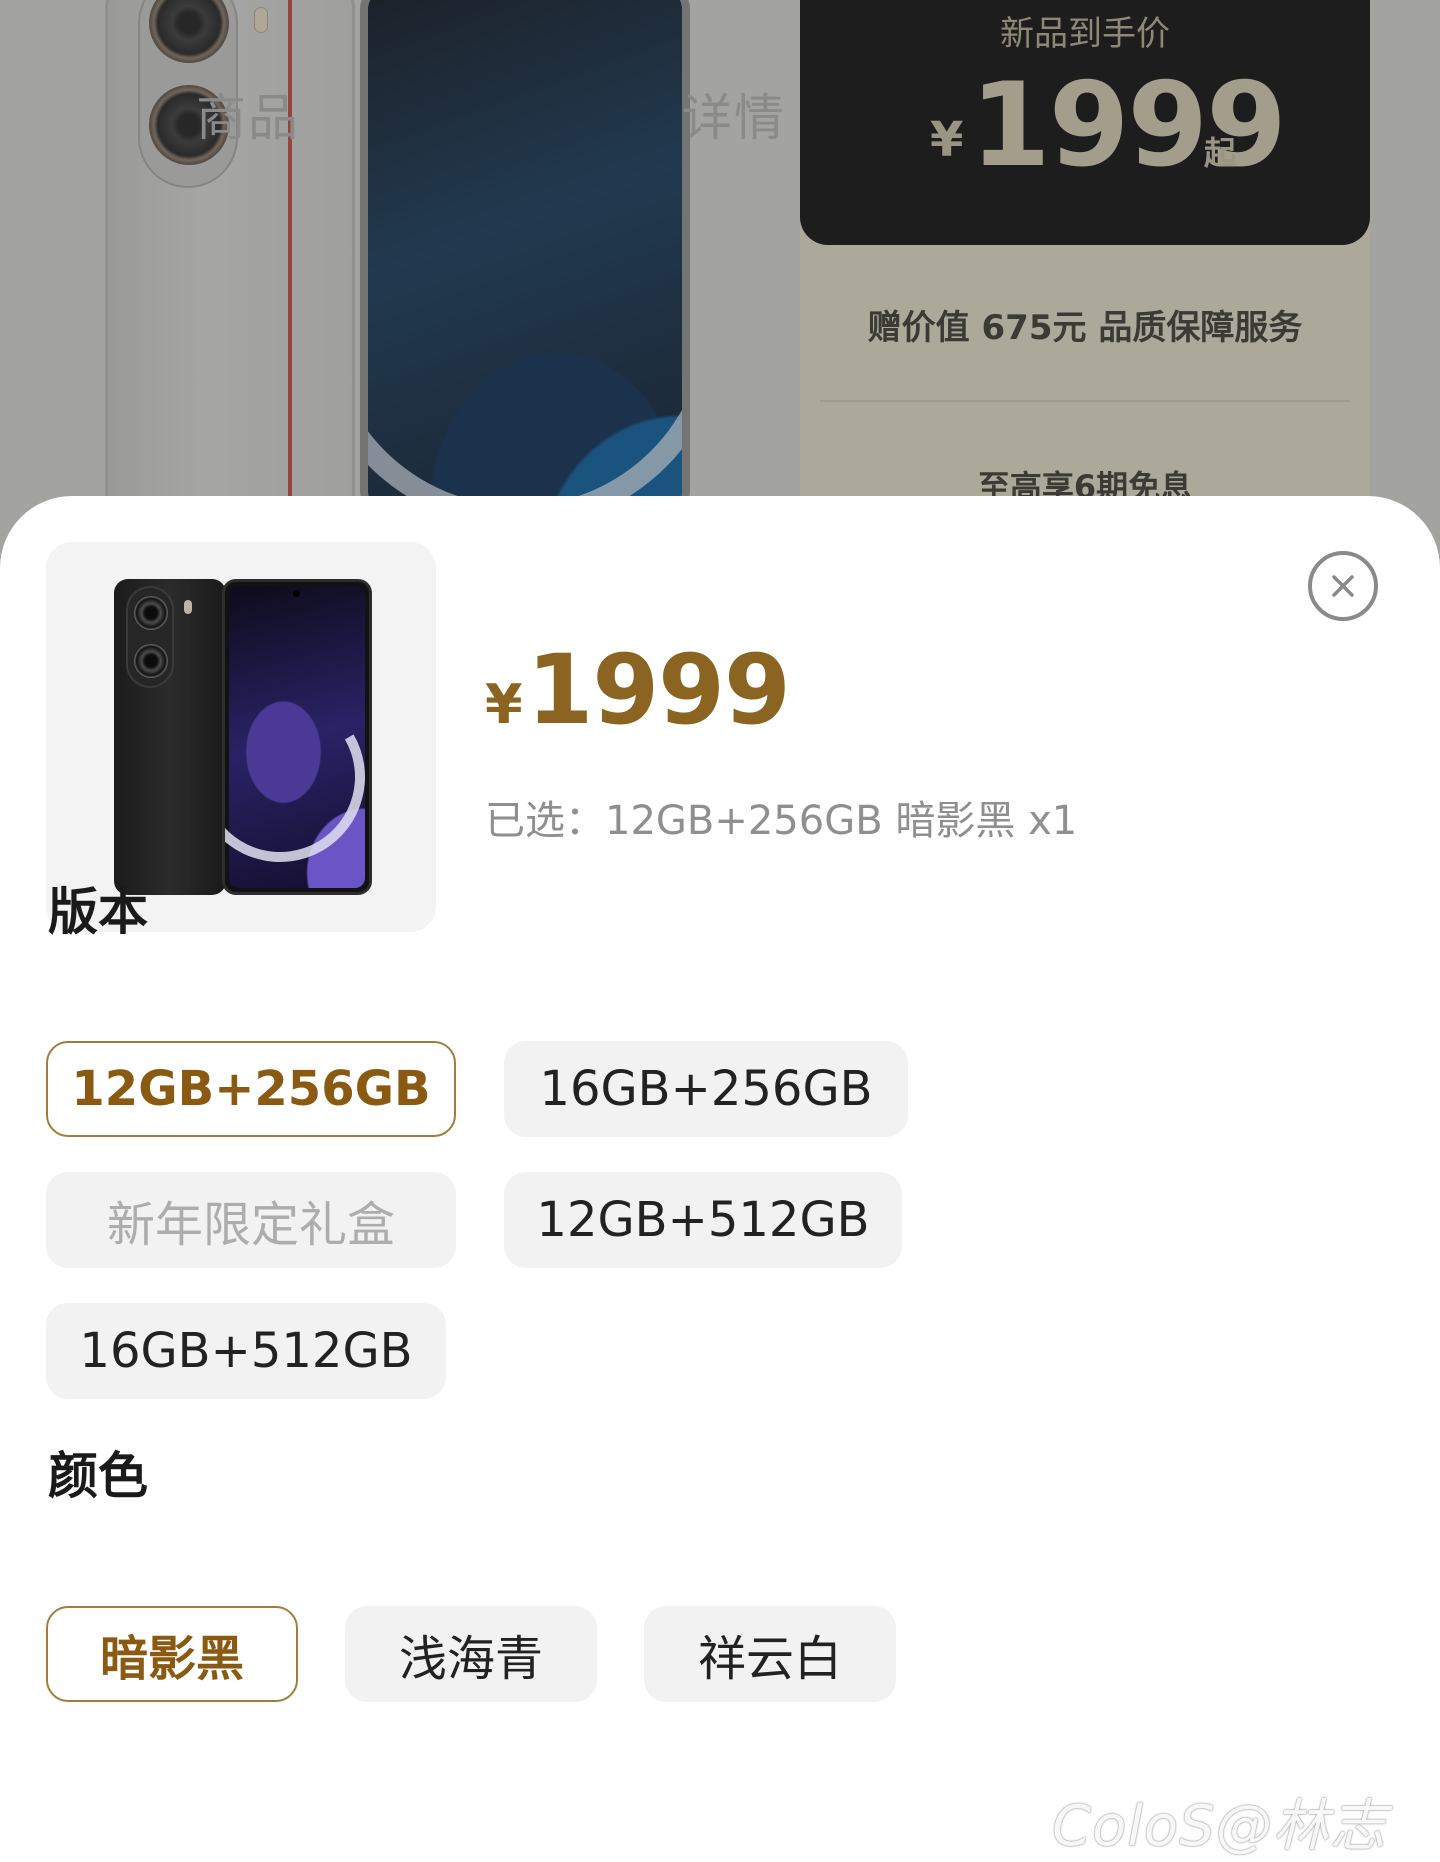 This screenshot has width=1440, height=1862. What do you see at coordinates (471, 1654) in the screenshot?
I see `color-option-sea-cyan: 浅海青` at bounding box center [471, 1654].